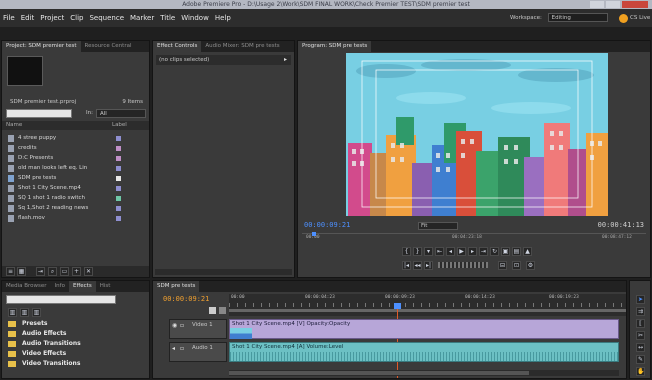 The height and width of the screenshot is (380, 652). I want to click on pen-tool-icon: ✎, so click(640, 359).